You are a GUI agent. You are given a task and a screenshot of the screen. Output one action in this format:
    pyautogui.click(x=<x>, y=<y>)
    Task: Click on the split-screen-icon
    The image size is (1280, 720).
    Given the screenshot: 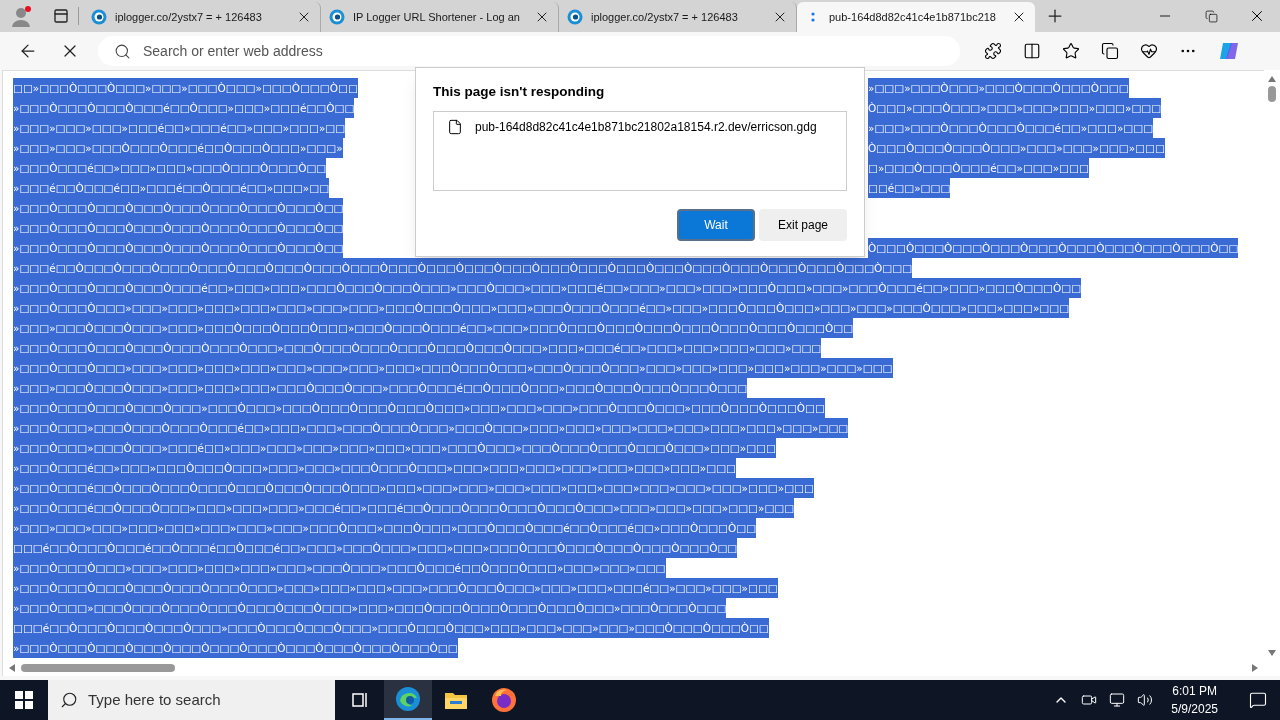 What is the action you would take?
    pyautogui.click(x=1032, y=51)
    